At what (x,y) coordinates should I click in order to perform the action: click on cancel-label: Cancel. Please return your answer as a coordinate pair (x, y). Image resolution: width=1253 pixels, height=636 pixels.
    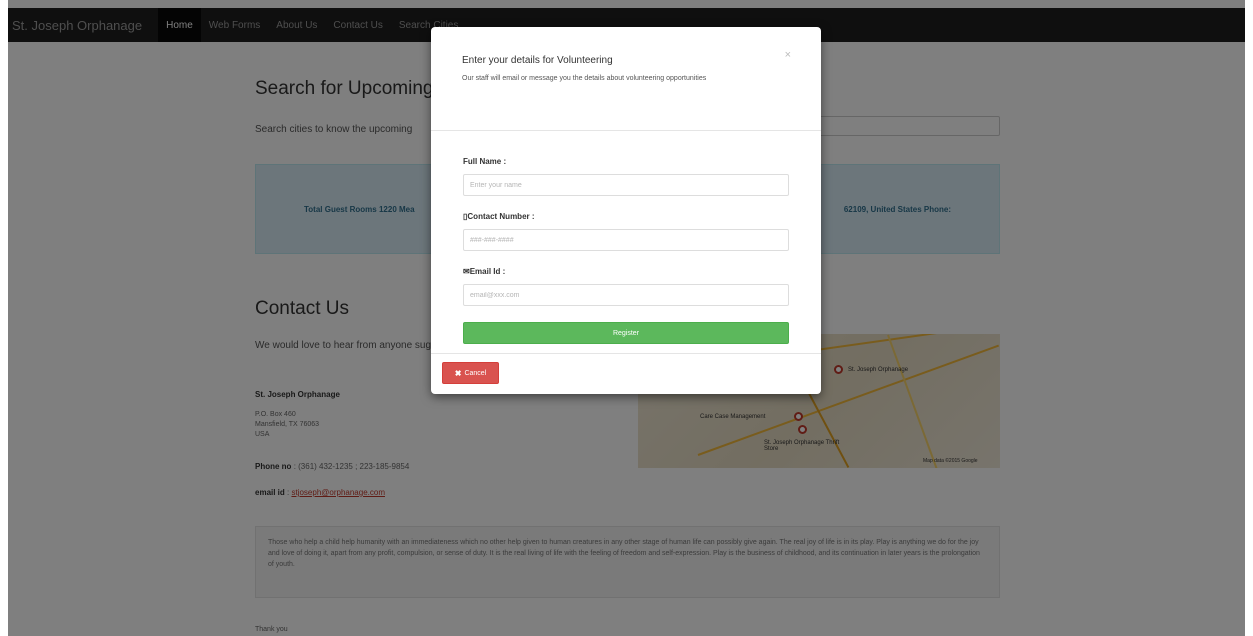
    Looking at the image, I should click on (475, 373).